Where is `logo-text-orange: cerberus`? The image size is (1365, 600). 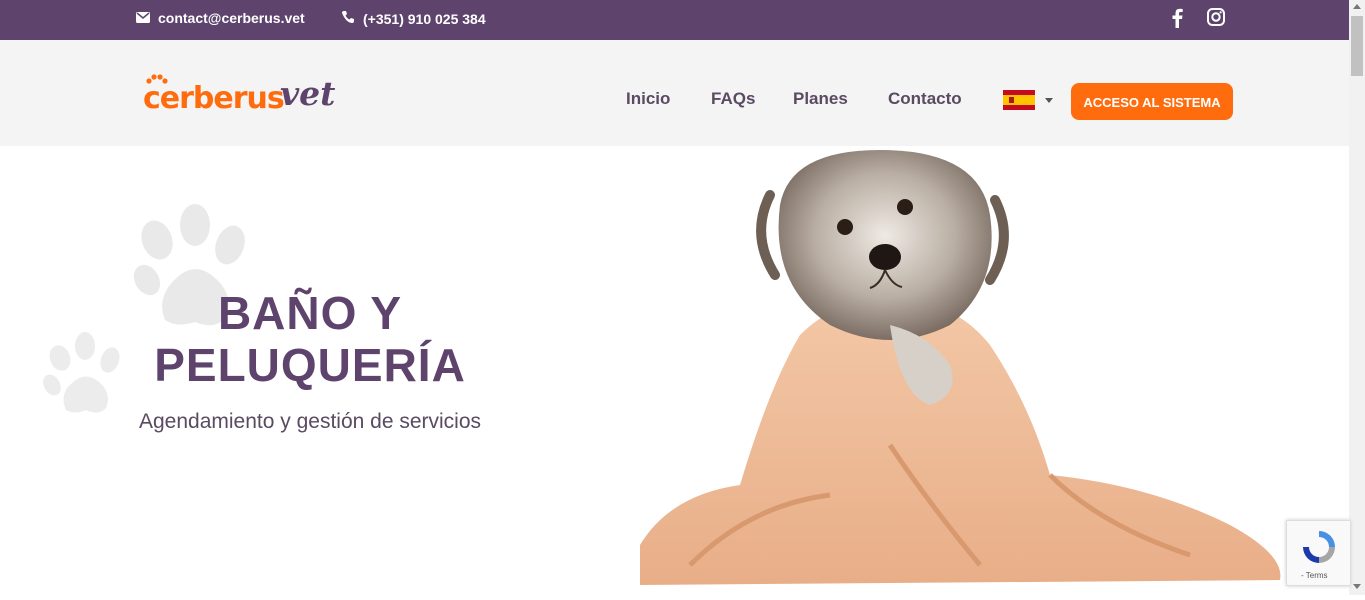 logo-text-orange: cerberus is located at coordinates (213, 97).